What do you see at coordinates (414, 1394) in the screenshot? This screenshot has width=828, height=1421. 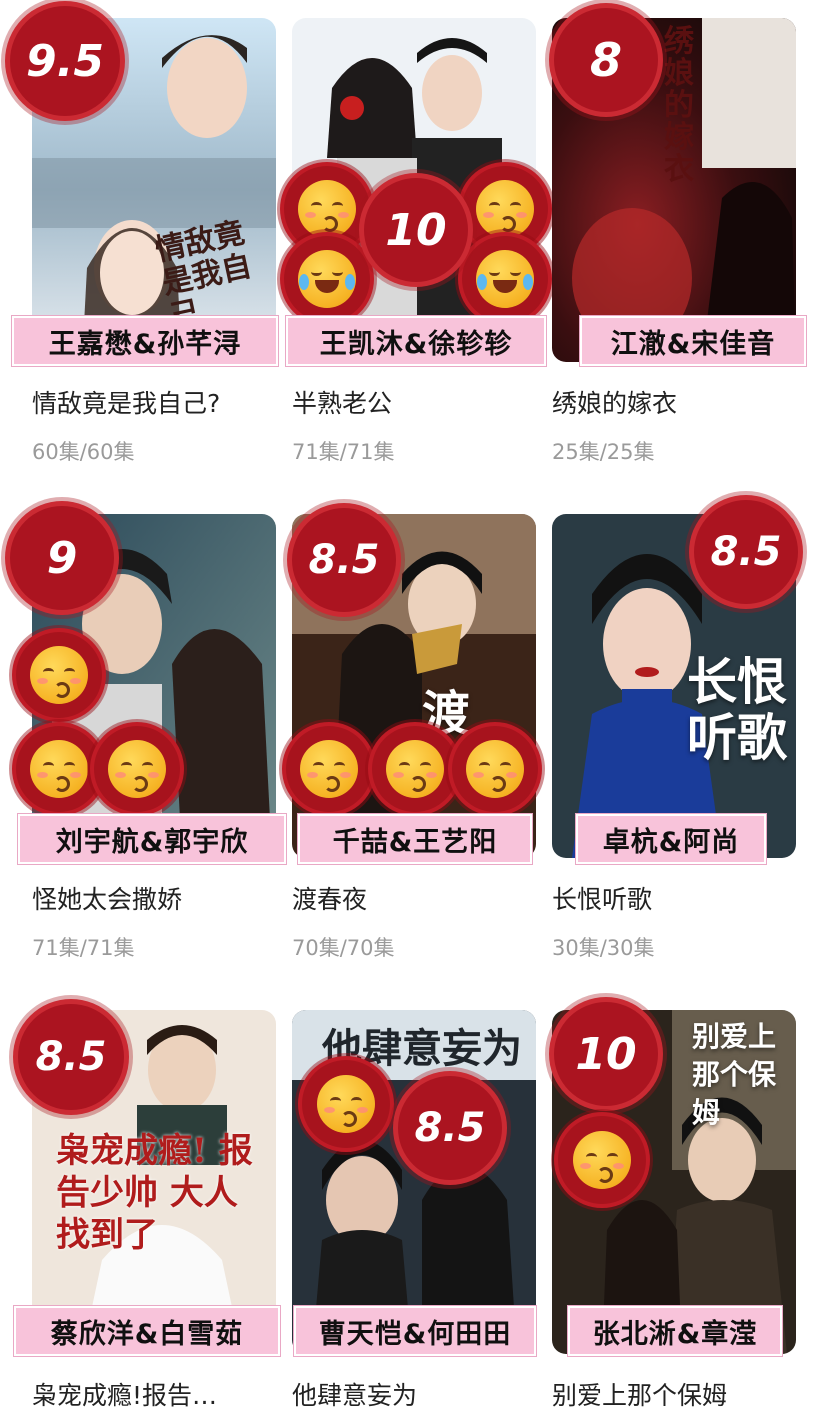 I see `drama-title: 他肆意妄为` at bounding box center [414, 1394].